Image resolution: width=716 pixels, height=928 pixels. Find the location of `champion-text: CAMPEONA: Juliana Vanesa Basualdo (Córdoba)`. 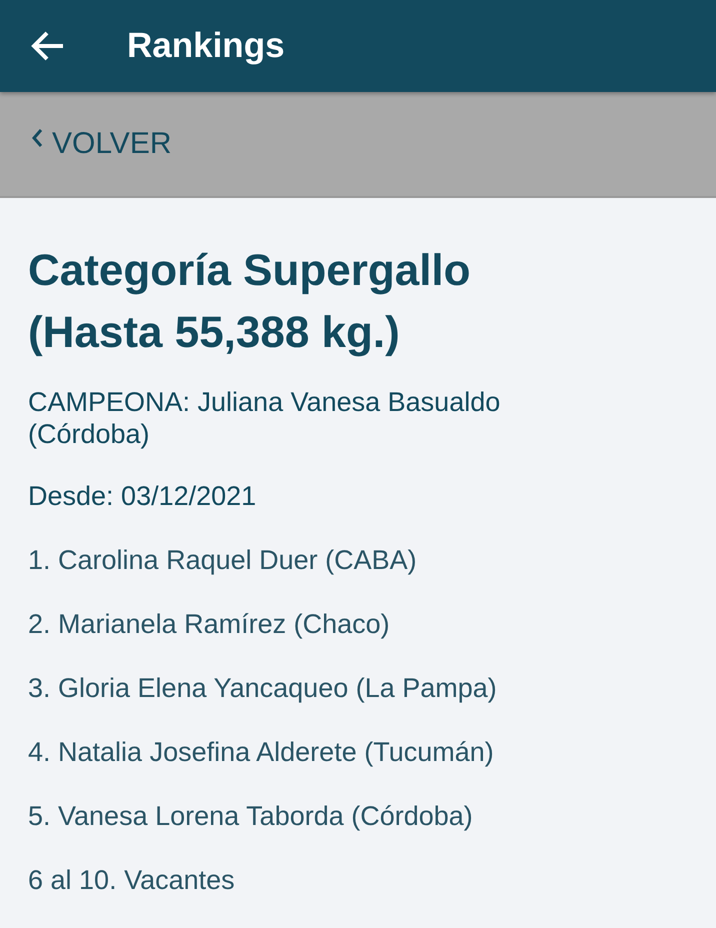

champion-text: CAMPEONA: Juliana Vanesa Basualdo (Córdoba) is located at coordinates (265, 418).